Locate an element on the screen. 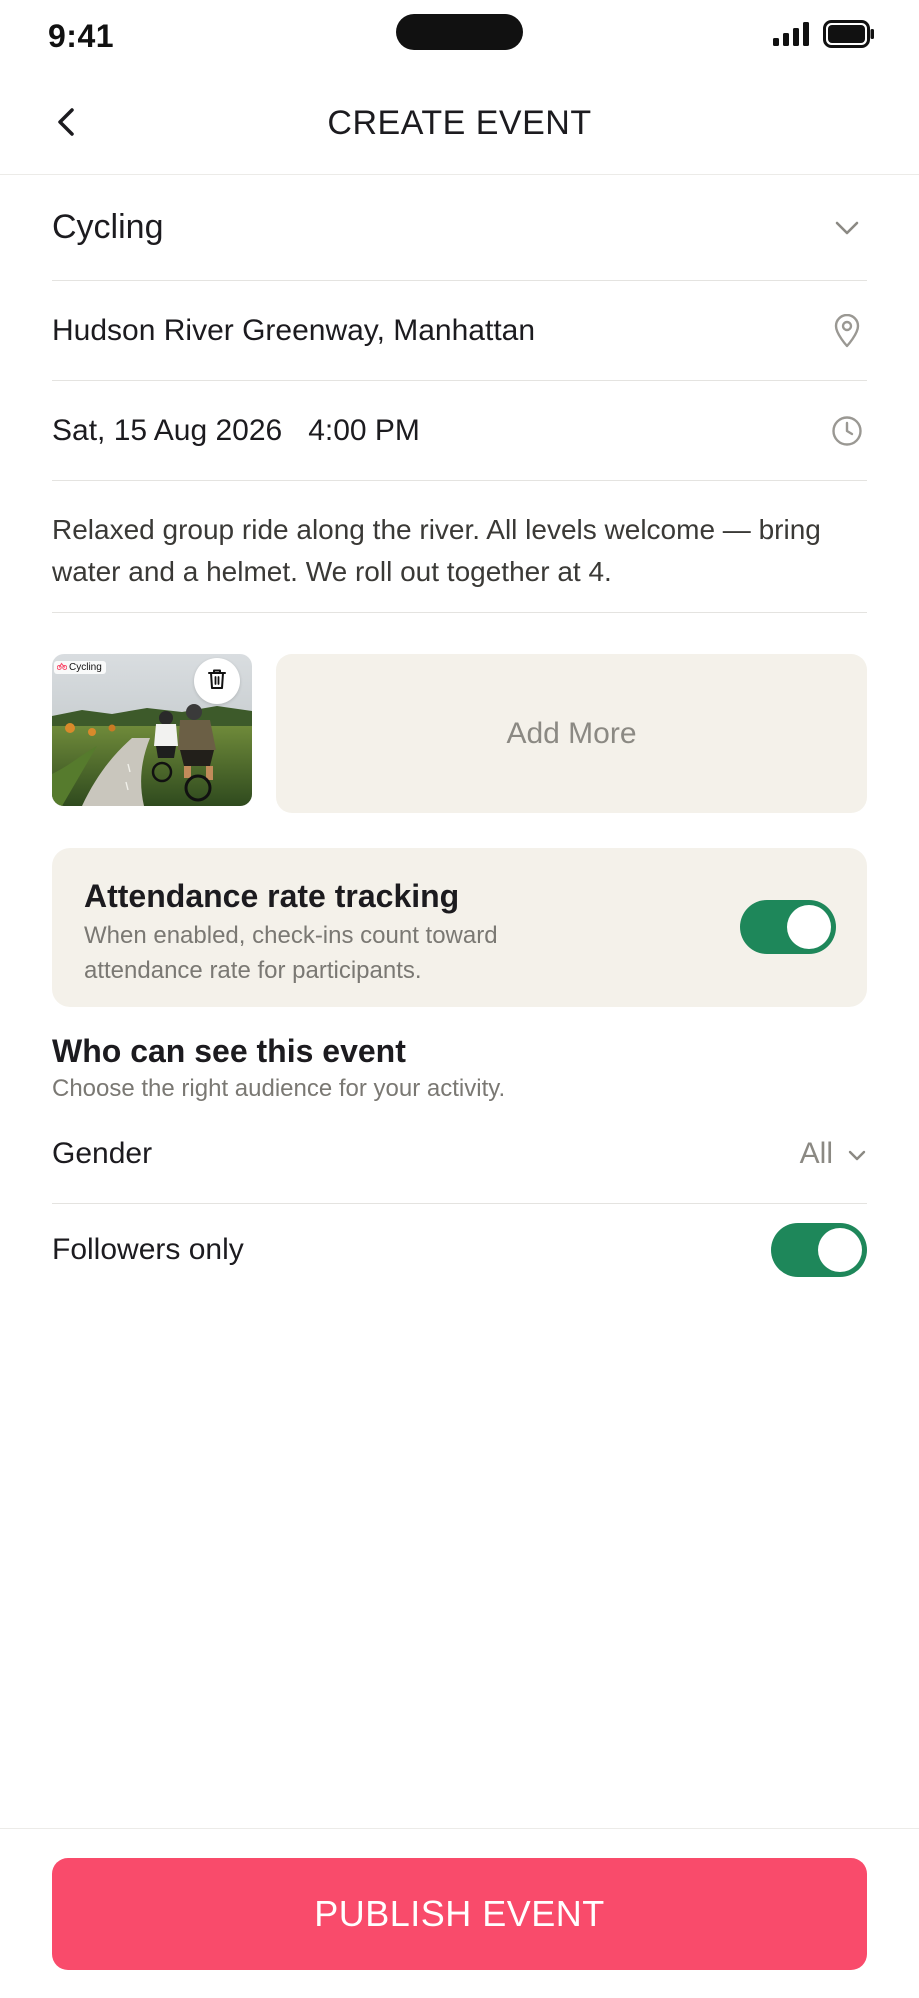 Image resolution: width=919 pixels, height=1998 pixels. photo-gallery: Cycling Add More is located at coordinates (459, 734).